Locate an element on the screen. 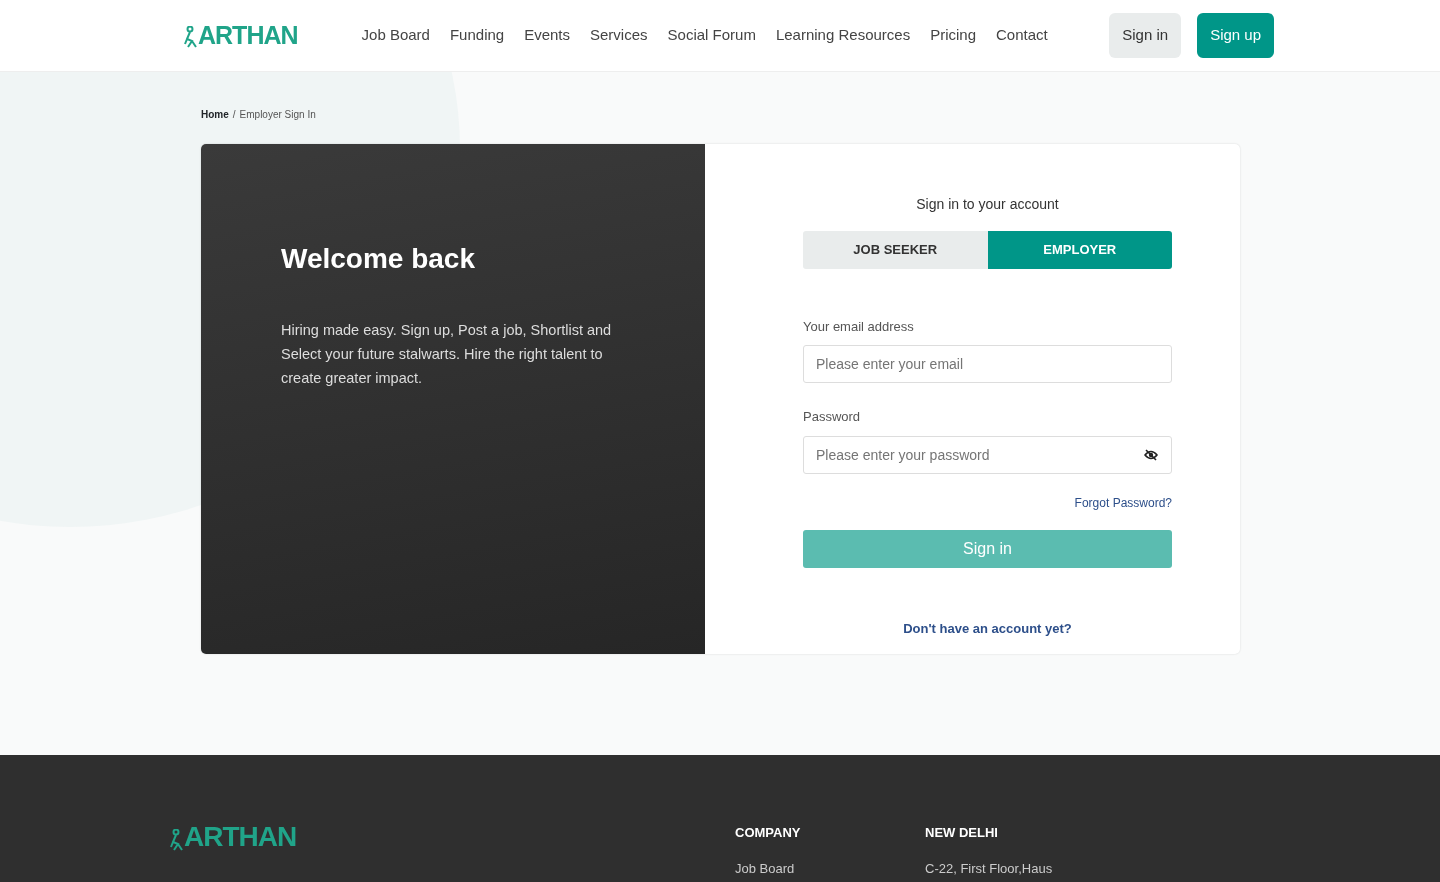  password-label: Password is located at coordinates (832, 417).